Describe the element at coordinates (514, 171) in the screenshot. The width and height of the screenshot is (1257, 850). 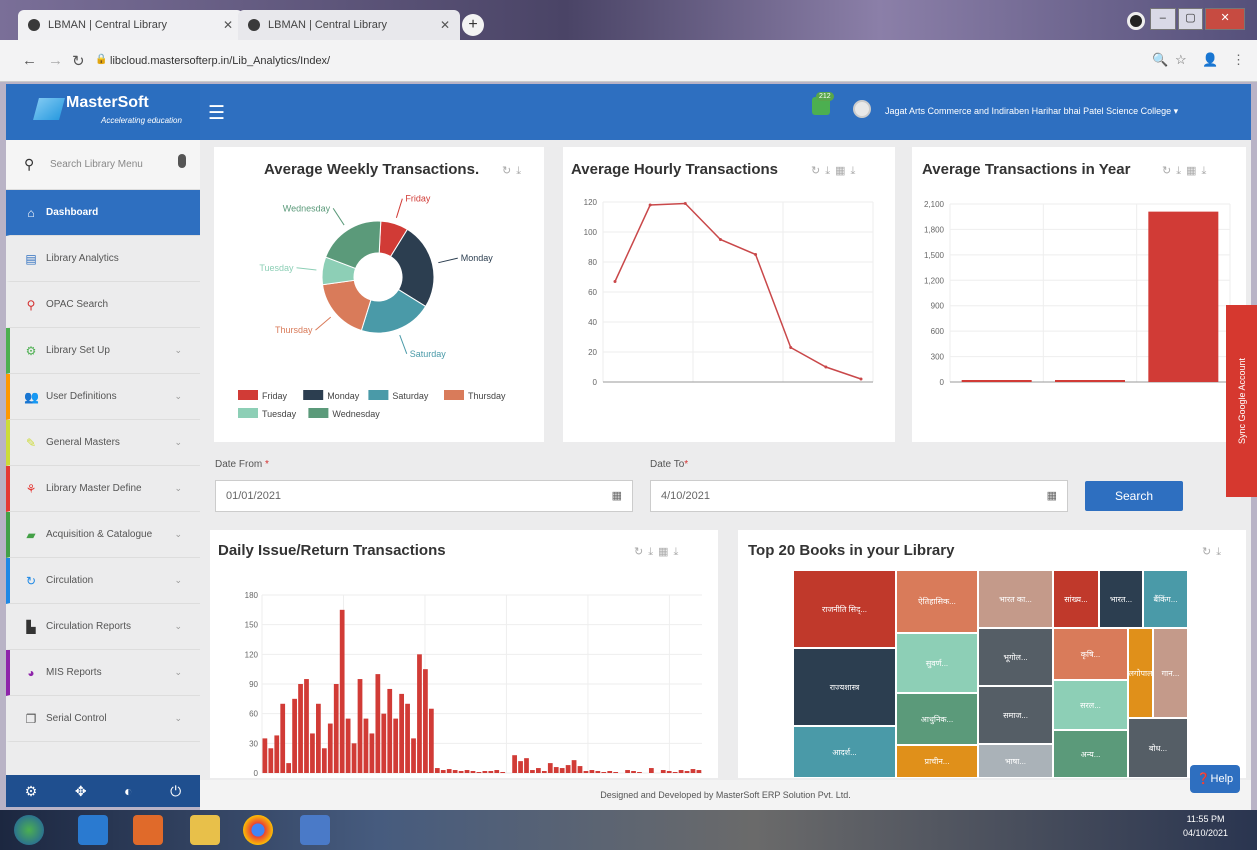
I see `card-tools: ↻⤓` at that location.